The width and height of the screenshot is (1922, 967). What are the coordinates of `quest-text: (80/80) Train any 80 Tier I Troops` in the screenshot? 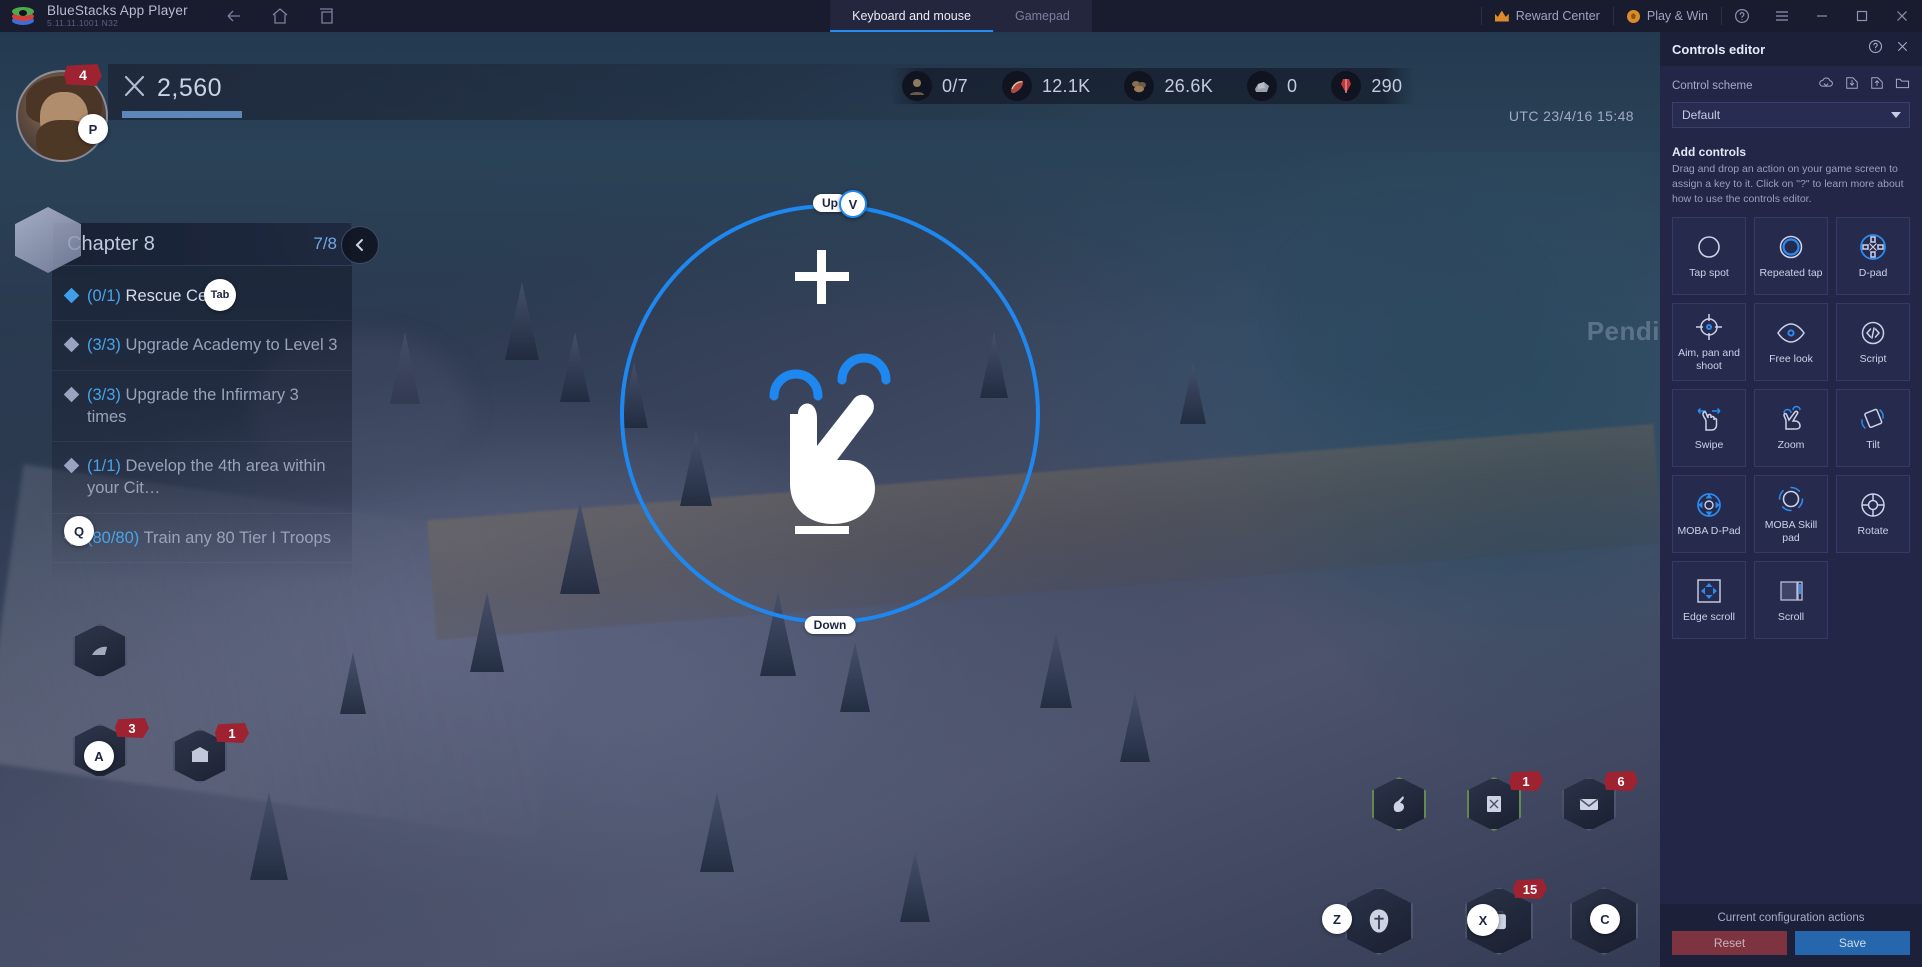 It's located at (209, 538).